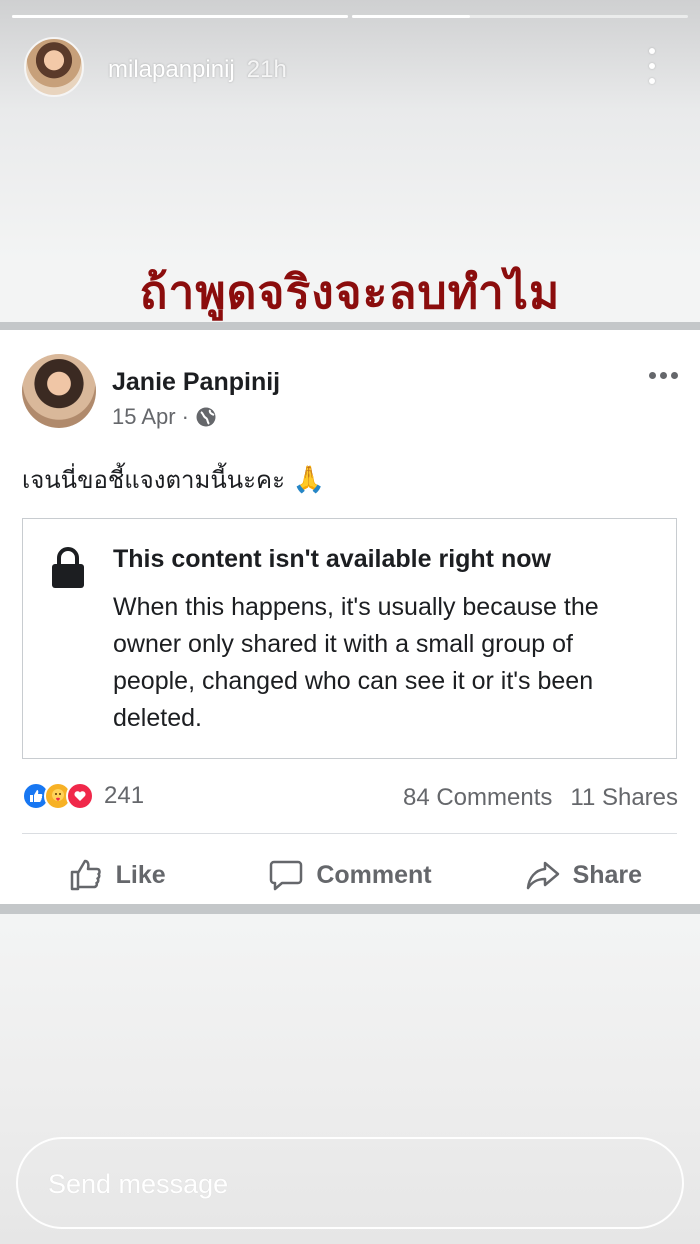 The width and height of the screenshot is (700, 1244). Describe the element at coordinates (140, 874) in the screenshot. I see `like-label: Like` at that location.